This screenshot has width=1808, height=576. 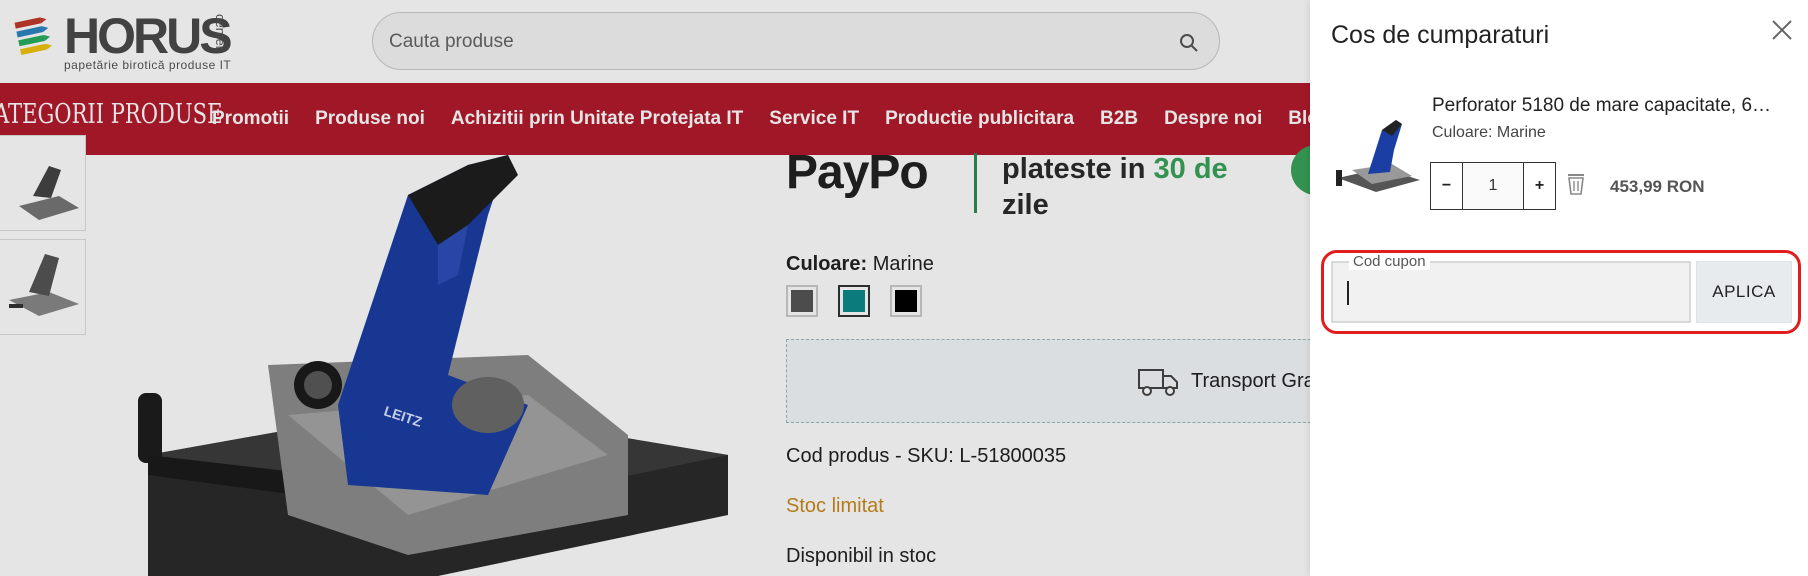 What do you see at coordinates (1348, 293) in the screenshot?
I see `text-cursor` at bounding box center [1348, 293].